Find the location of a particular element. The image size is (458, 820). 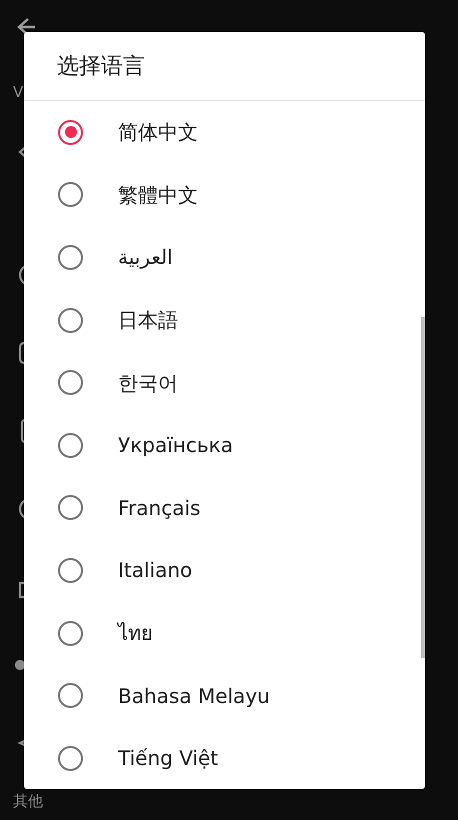

section-label: V is located at coordinates (18, 92).